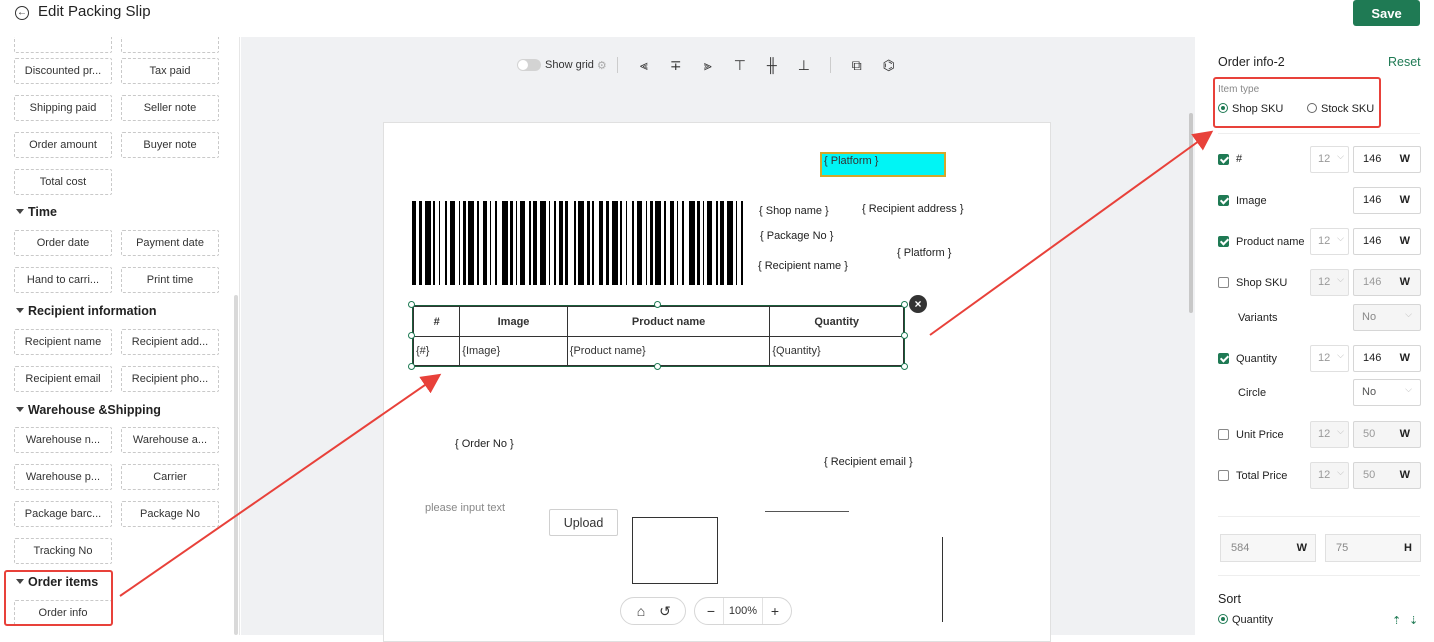 The width and height of the screenshot is (1434, 642). Describe the element at coordinates (1223, 434) in the screenshot. I see `checkbox-unit-price` at that location.